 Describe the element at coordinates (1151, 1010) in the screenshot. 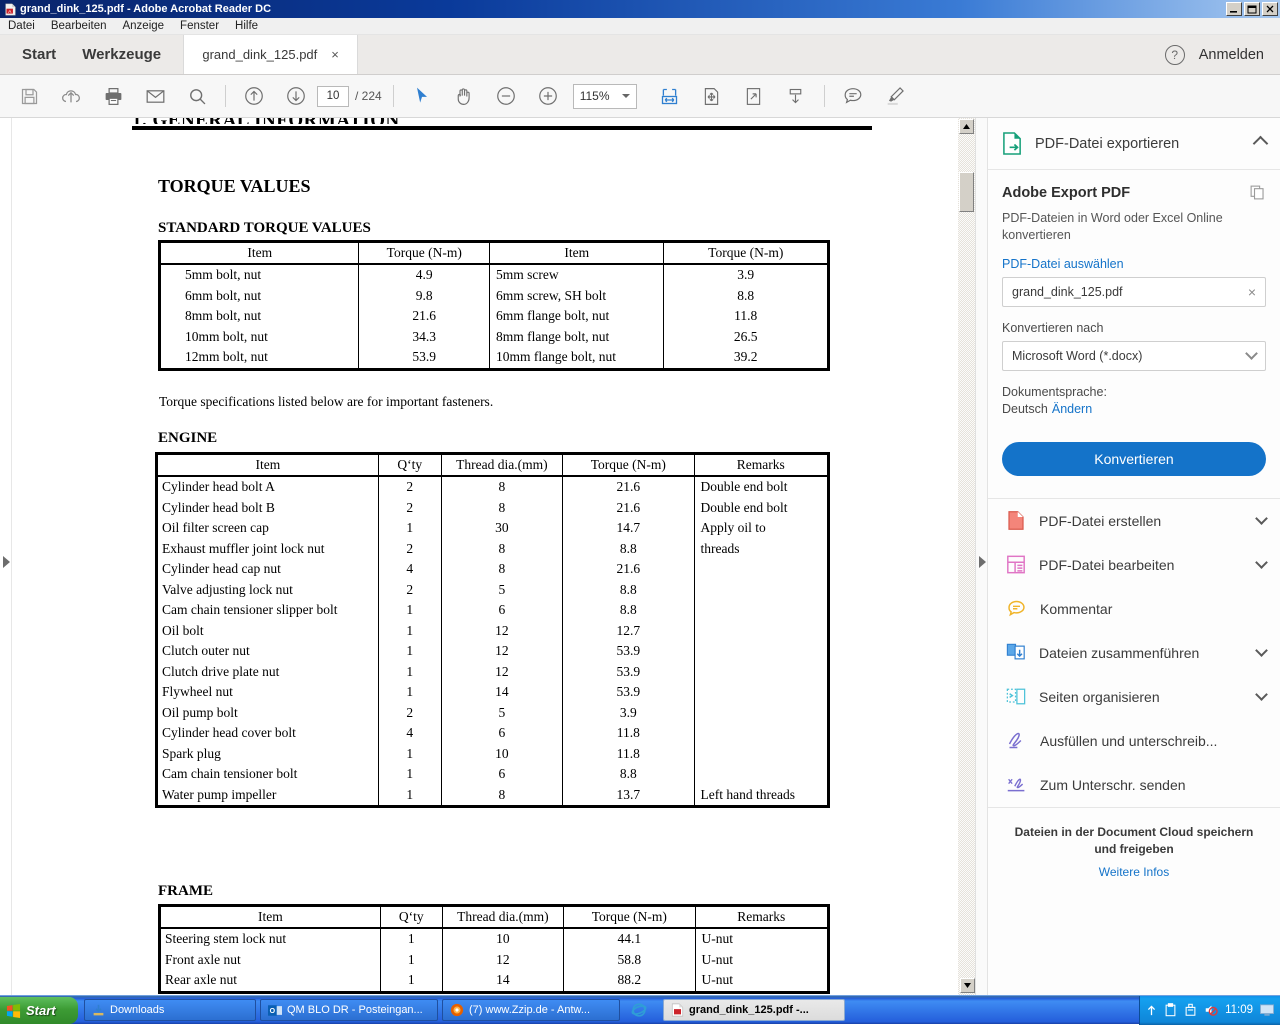

I see `arrow-up-icon` at that location.